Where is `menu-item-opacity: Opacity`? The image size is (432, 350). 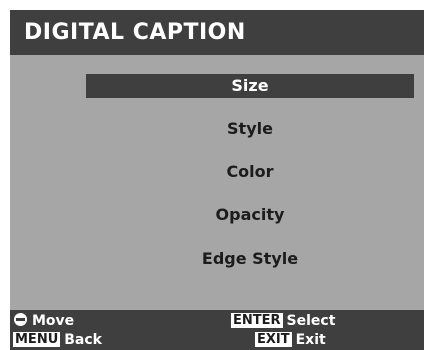
menu-item-opacity: Opacity is located at coordinates (250, 215).